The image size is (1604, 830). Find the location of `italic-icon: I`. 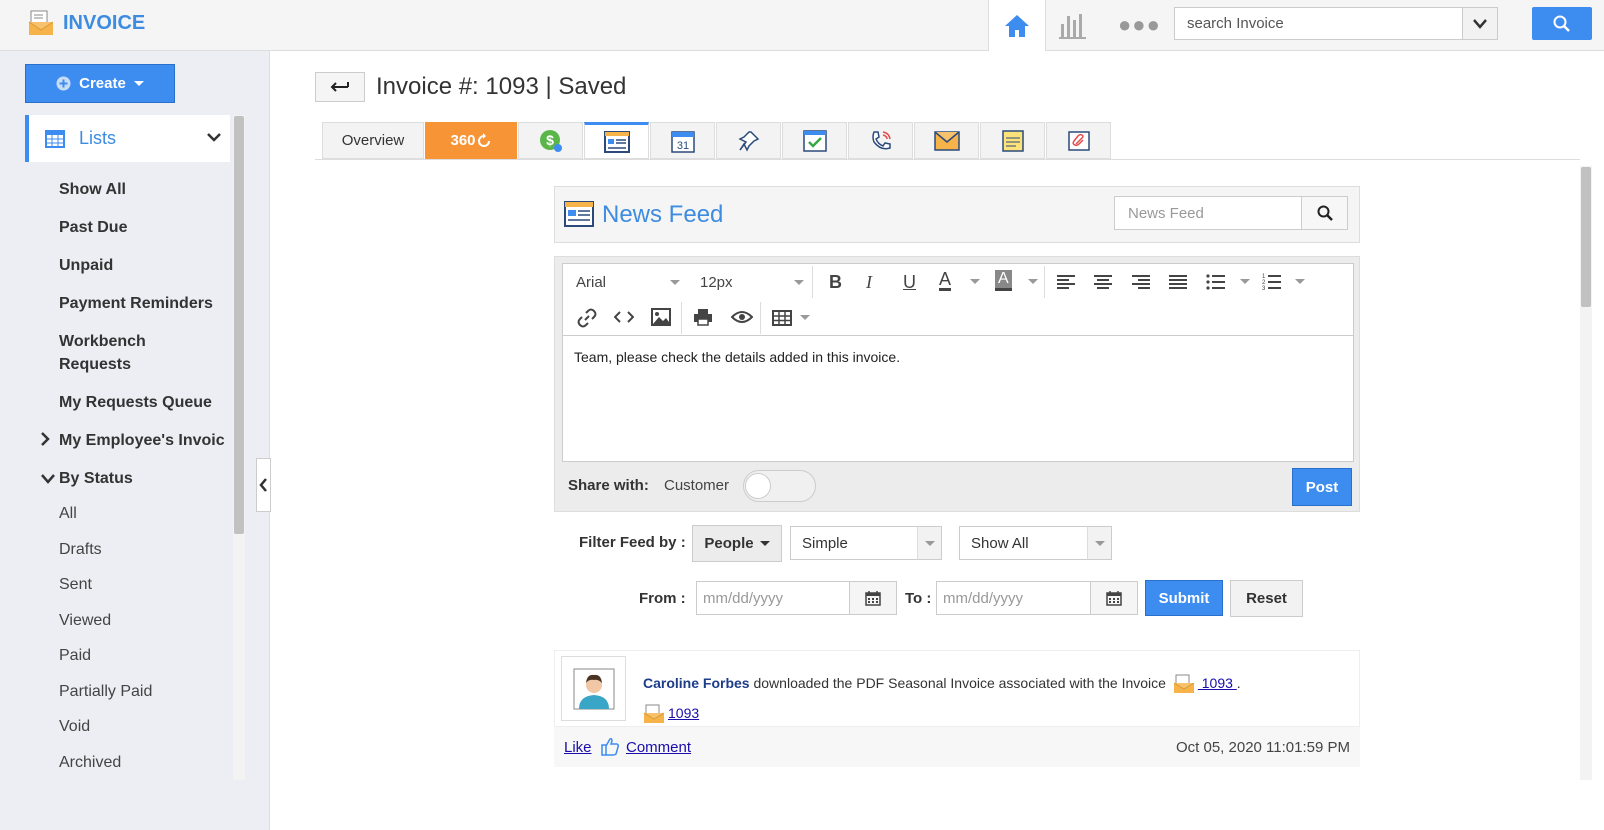

italic-icon: I is located at coordinates (869, 282).